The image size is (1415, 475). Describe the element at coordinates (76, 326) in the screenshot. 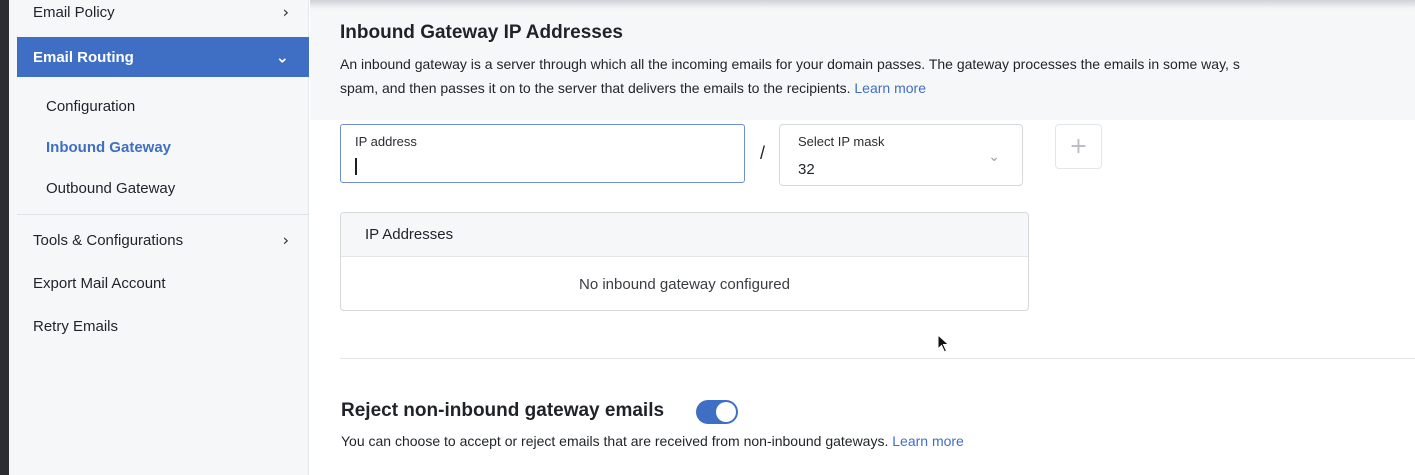

I see `sidebar-item-label: Retry Emails` at that location.